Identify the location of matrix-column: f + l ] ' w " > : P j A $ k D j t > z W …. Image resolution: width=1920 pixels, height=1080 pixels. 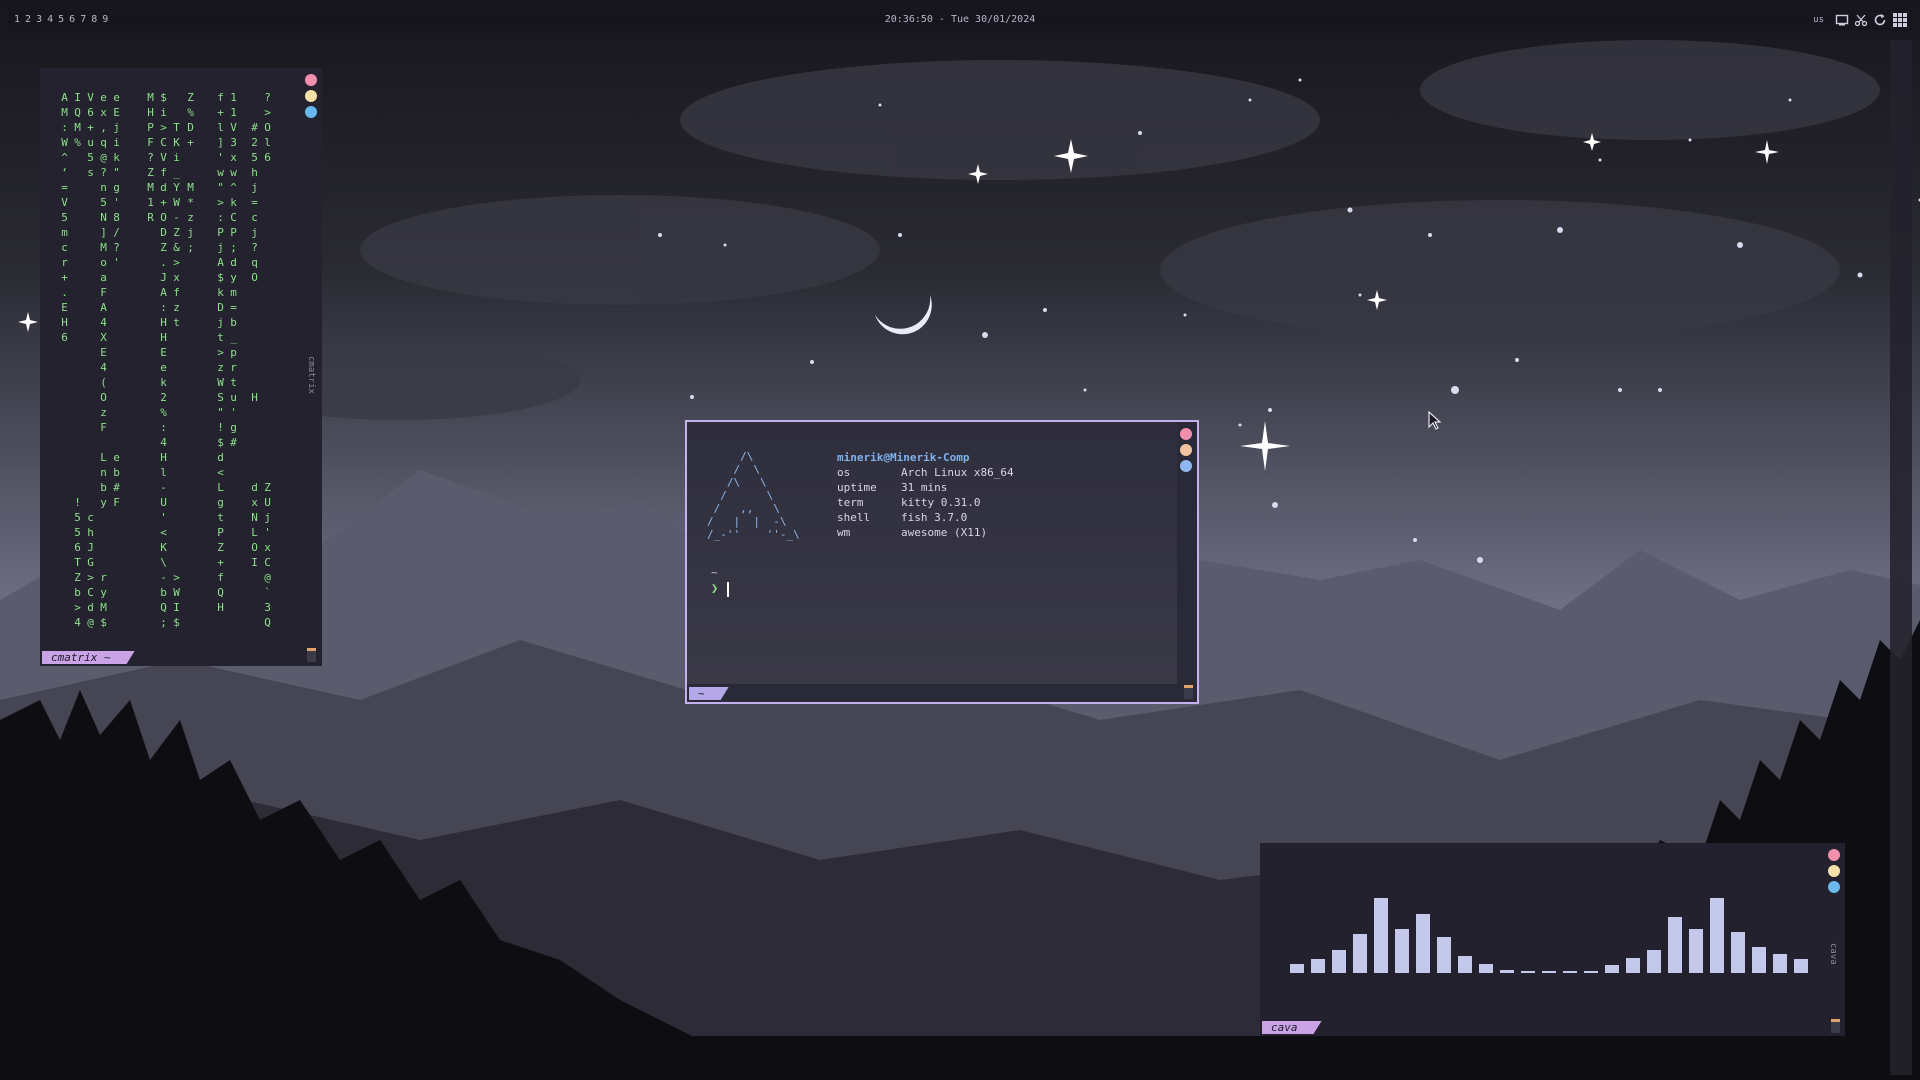
(220, 352).